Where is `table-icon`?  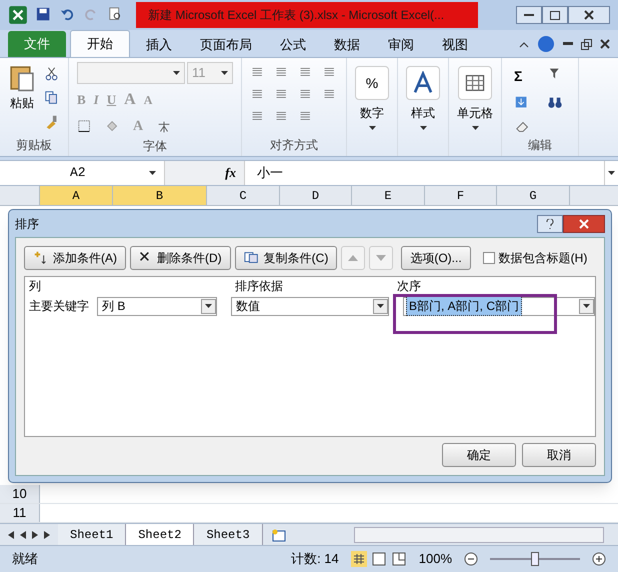
table-icon is located at coordinates (475, 83).